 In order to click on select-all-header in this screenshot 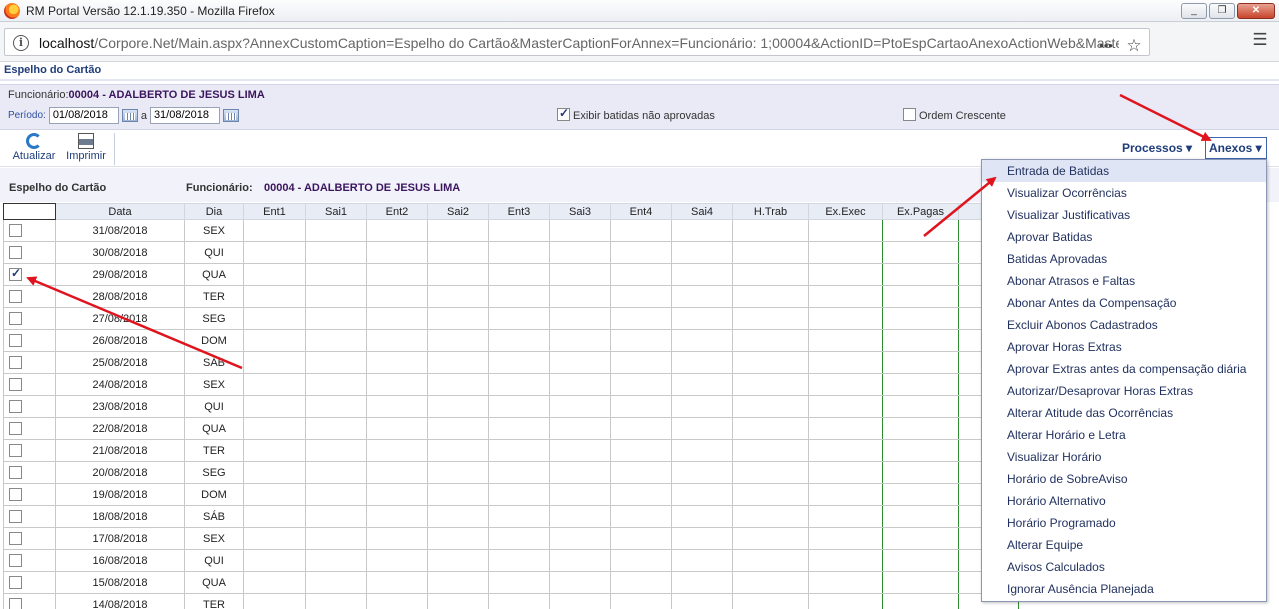, I will do `click(29, 211)`.